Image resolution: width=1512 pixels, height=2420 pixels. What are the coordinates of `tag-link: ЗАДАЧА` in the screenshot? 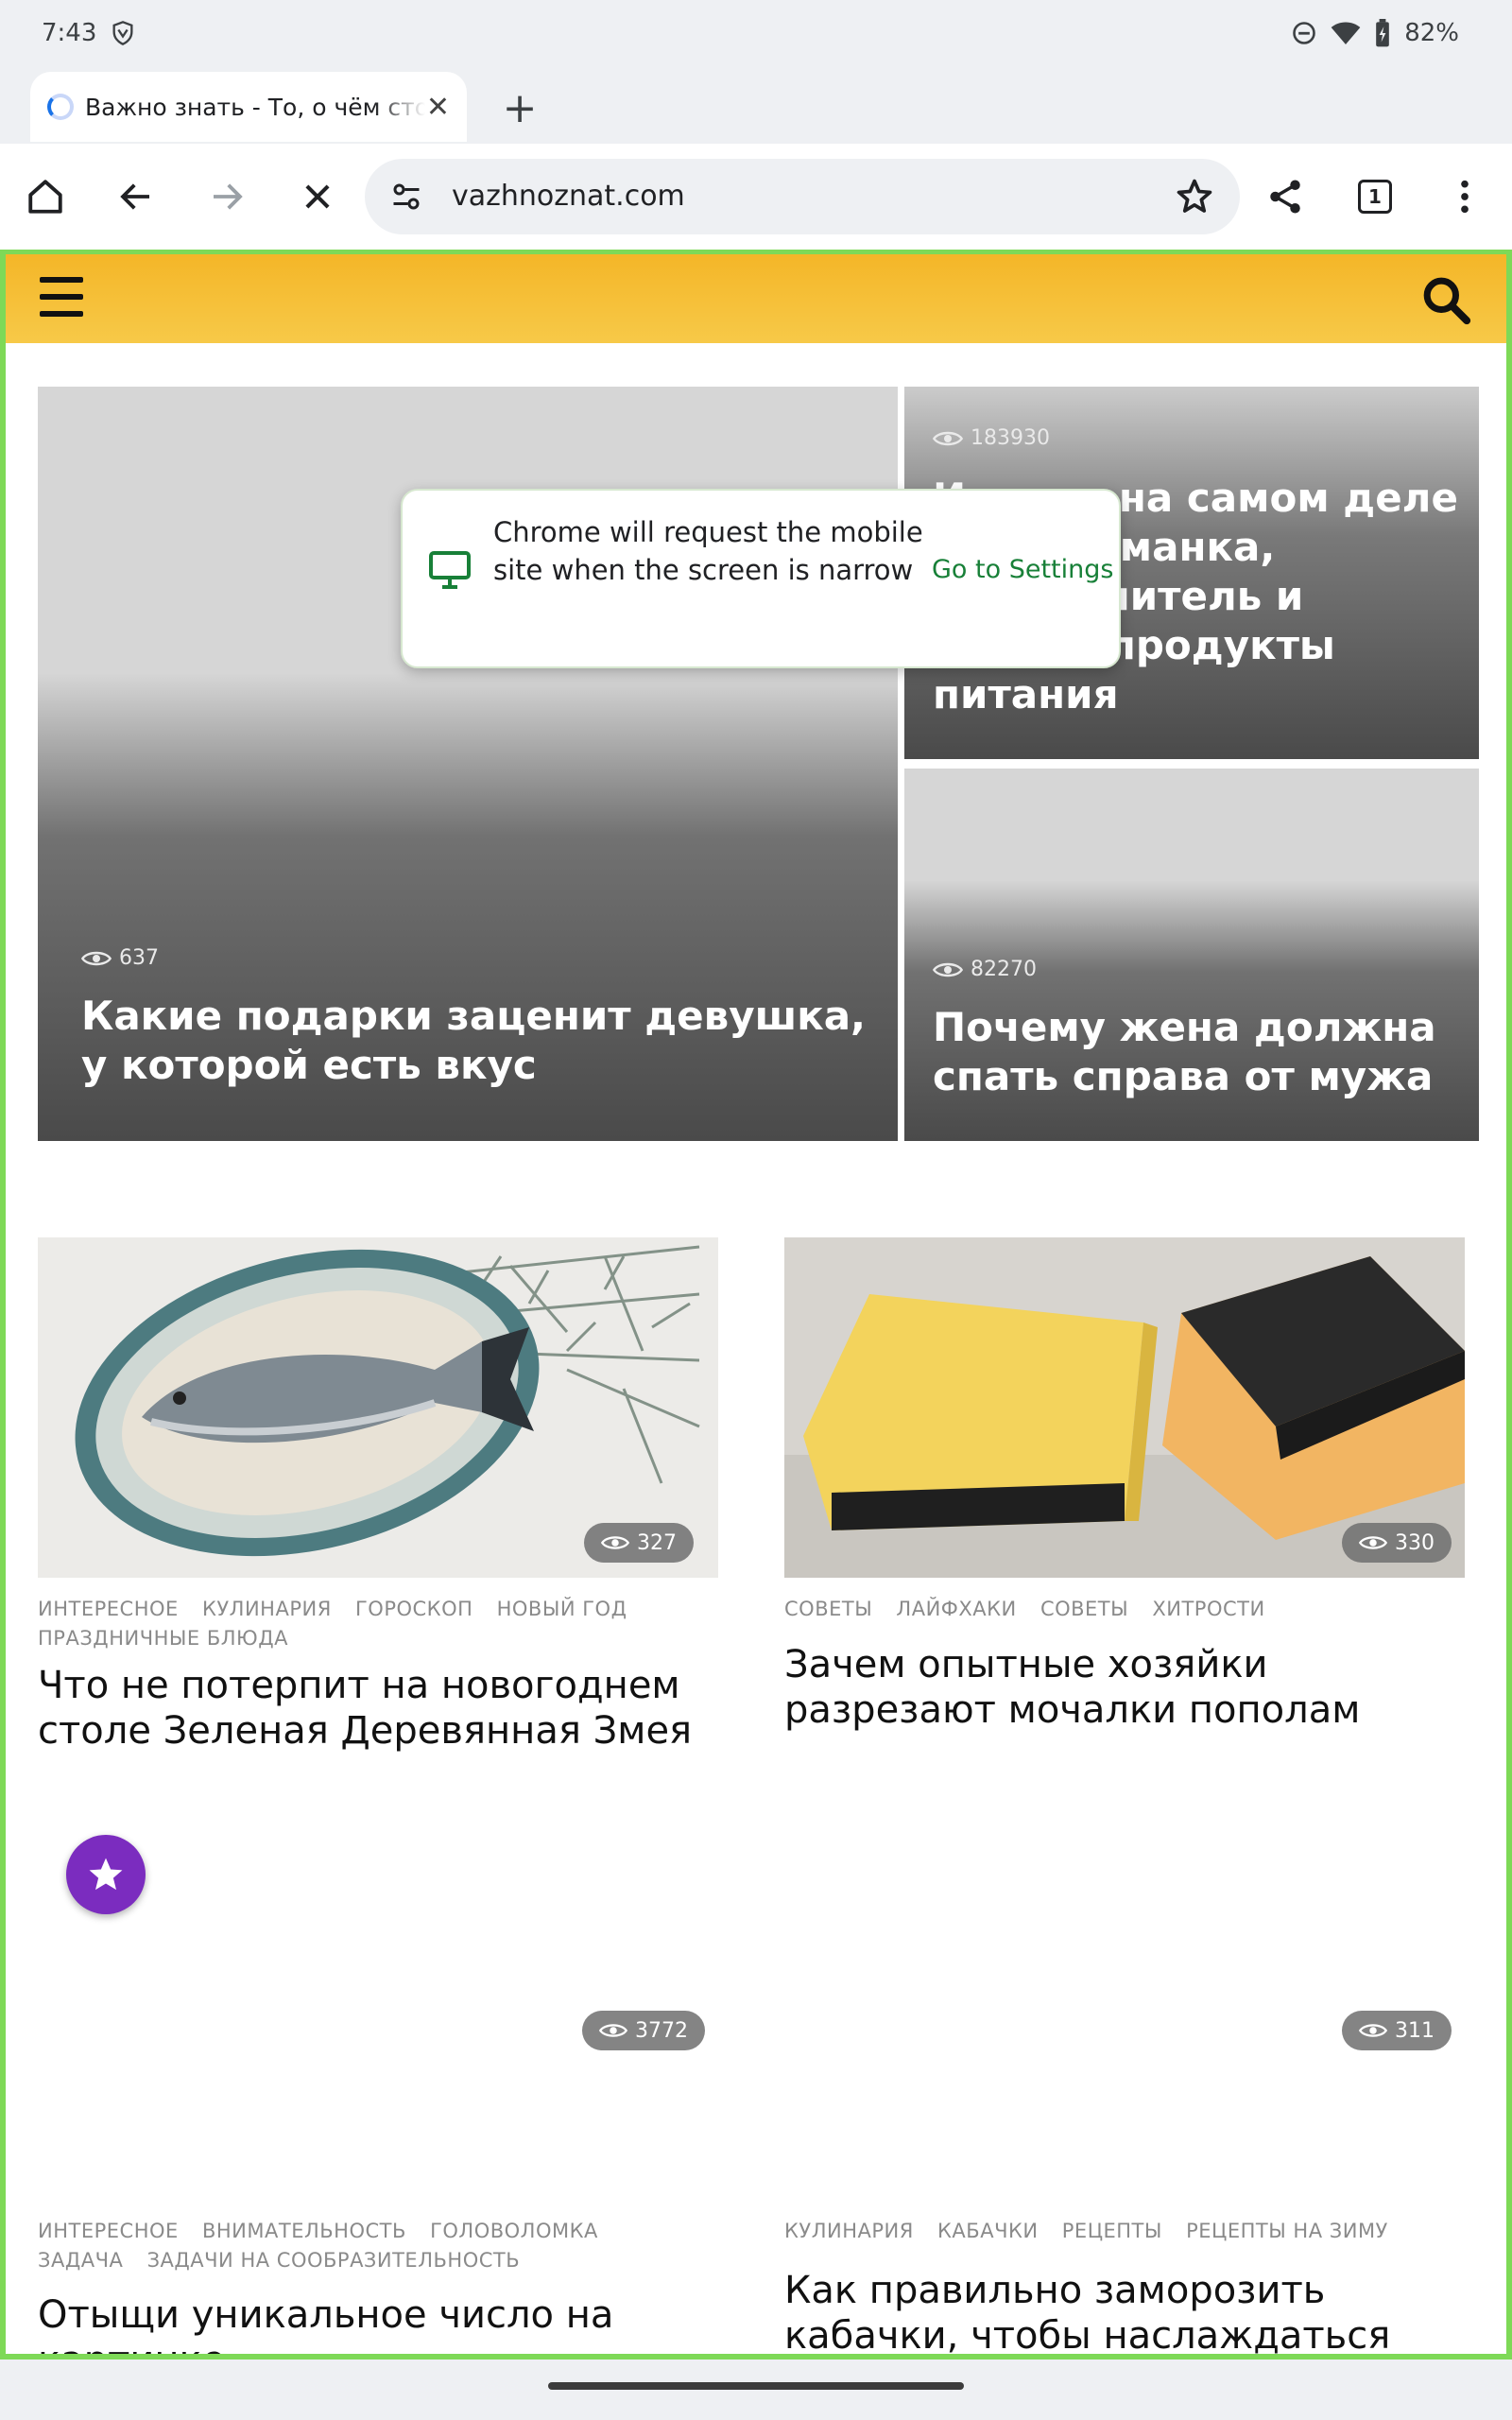 It's located at (80, 2260).